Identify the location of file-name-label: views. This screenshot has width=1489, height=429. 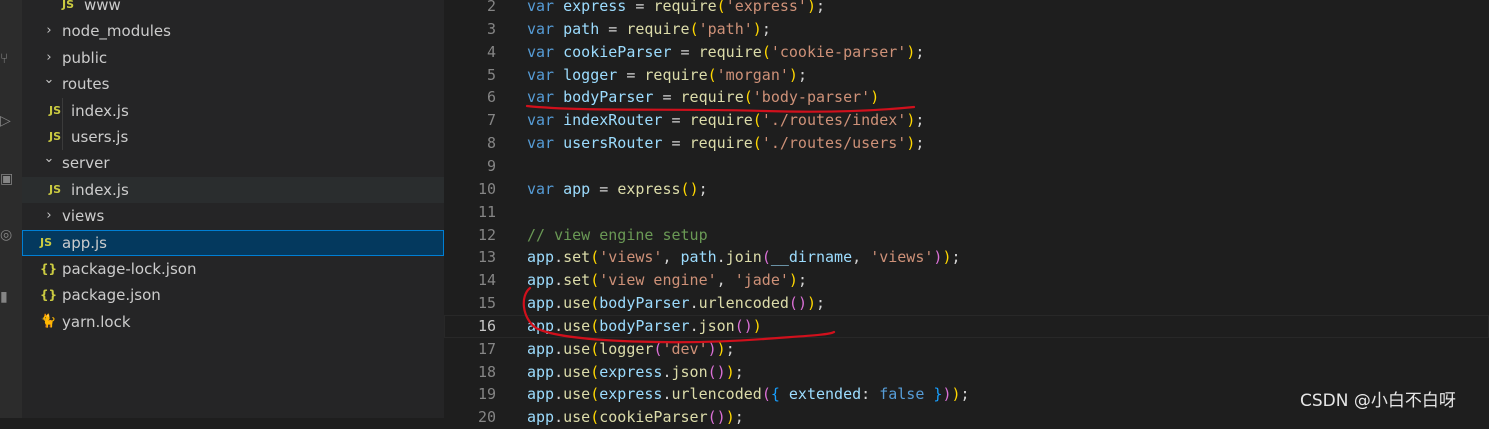
(83, 216).